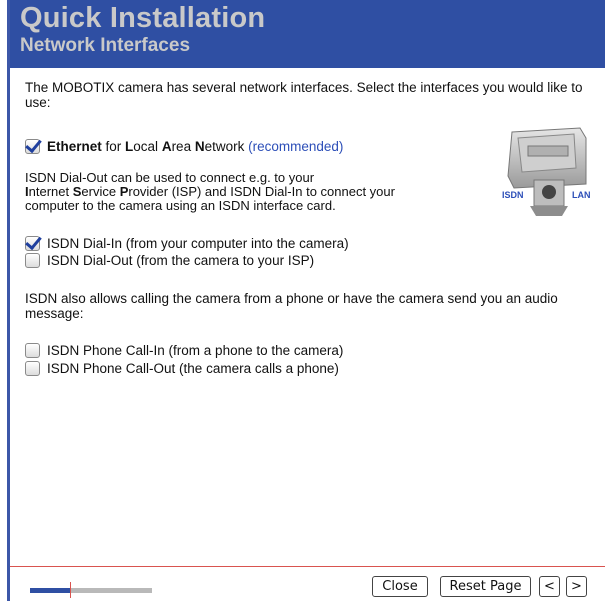 The image size is (605, 601). What do you see at coordinates (513, 195) in the screenshot?
I see `isdn-port-label: ISDN` at bounding box center [513, 195].